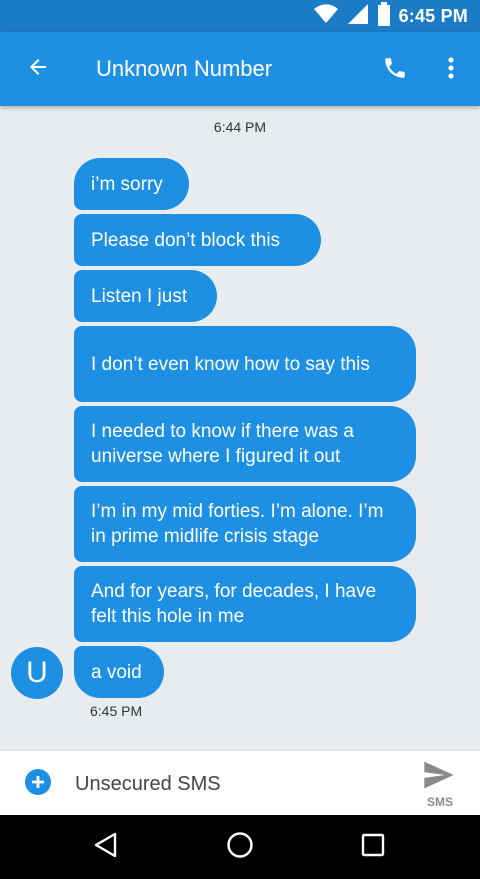 This screenshot has height=879, width=480. I want to click on message-bubble: a void, so click(119, 672).